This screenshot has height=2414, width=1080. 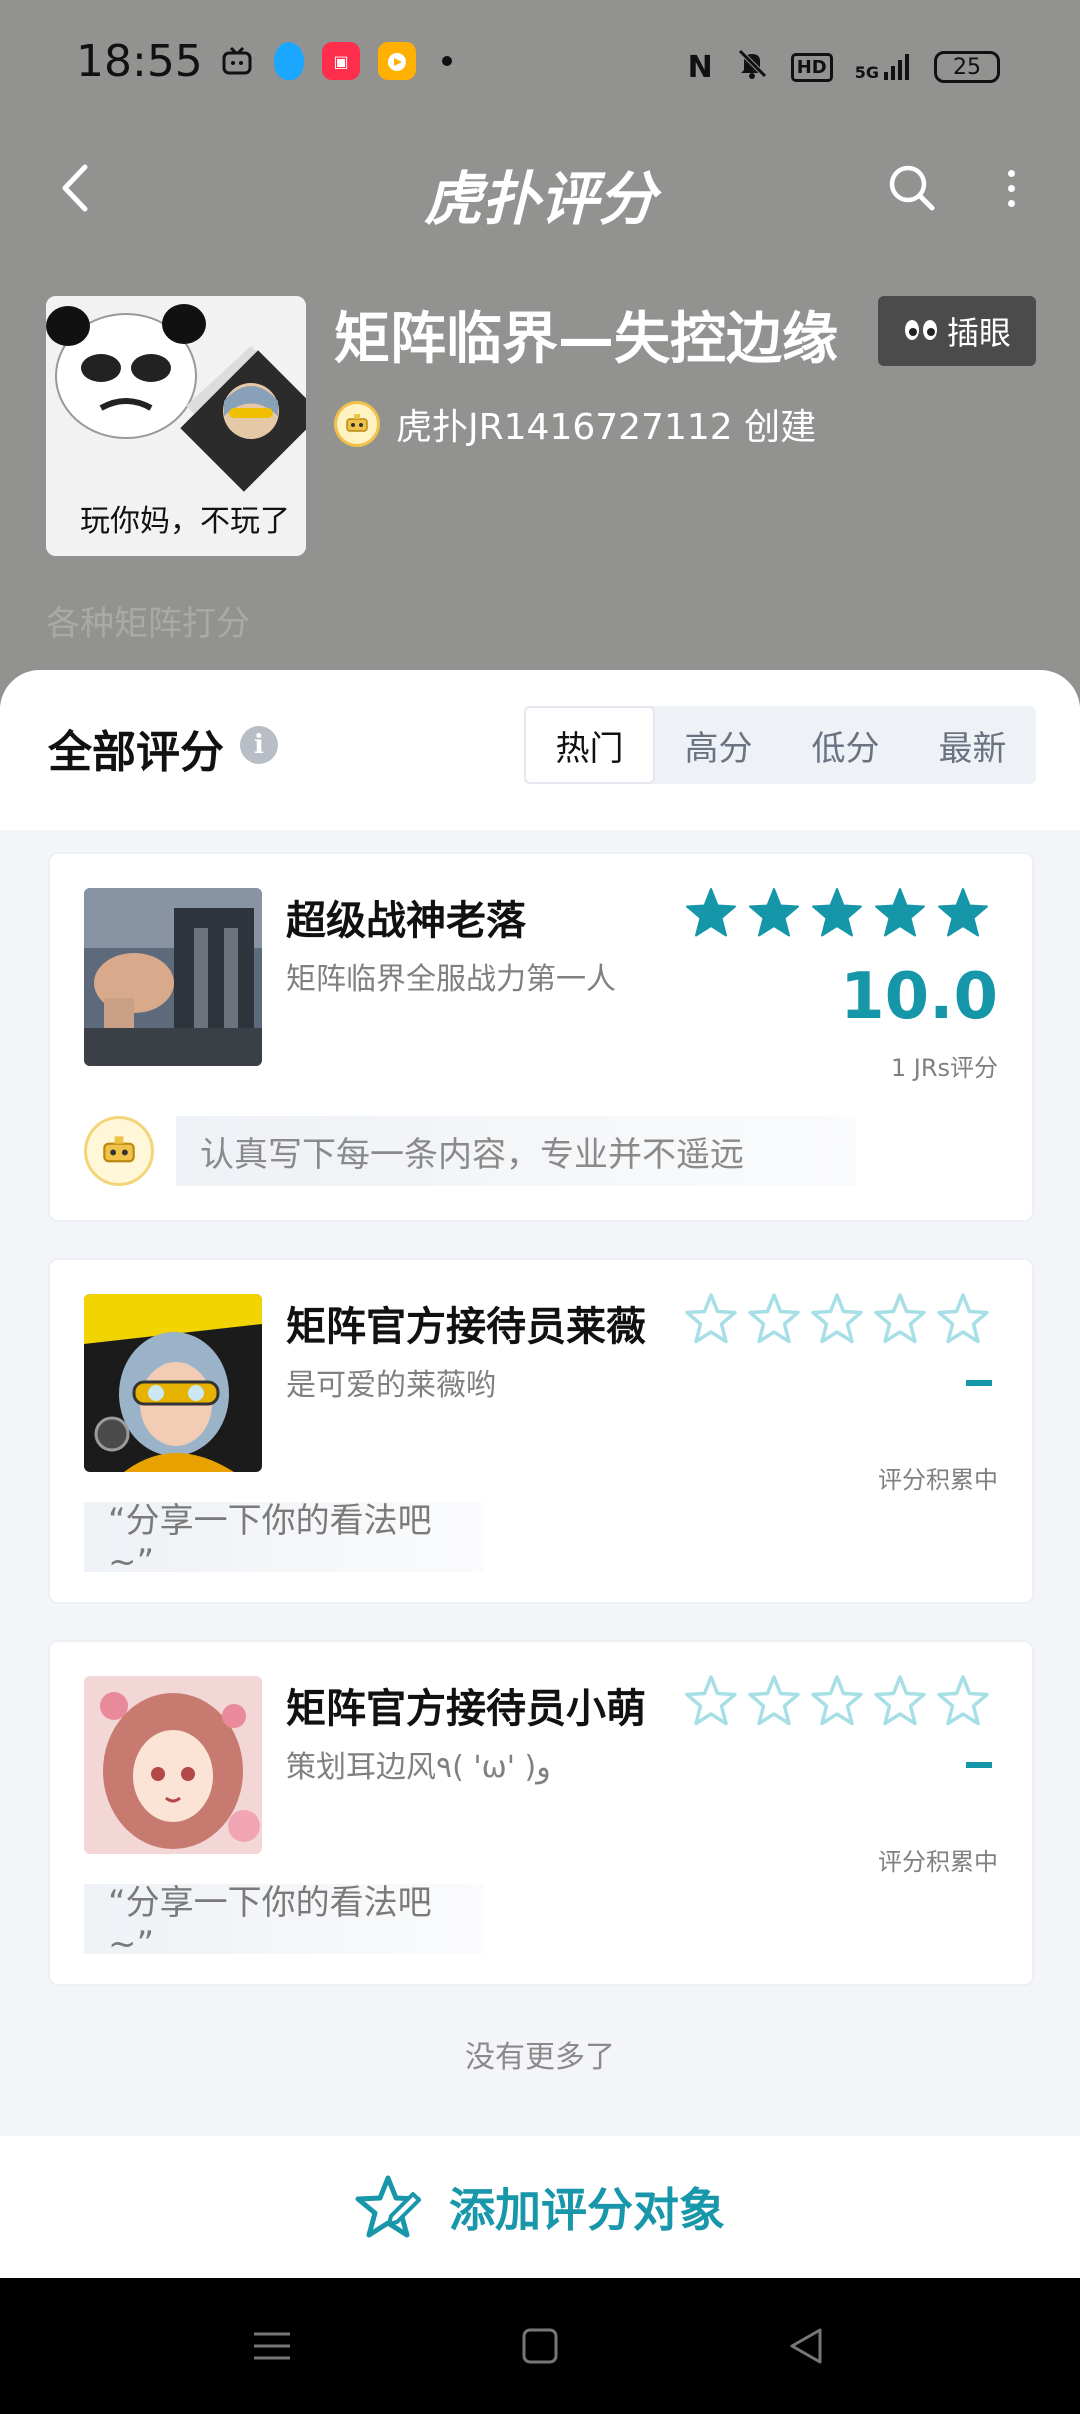 I want to click on creator-info: 虎扑JR1416727112 创建, so click(x=575, y=424).